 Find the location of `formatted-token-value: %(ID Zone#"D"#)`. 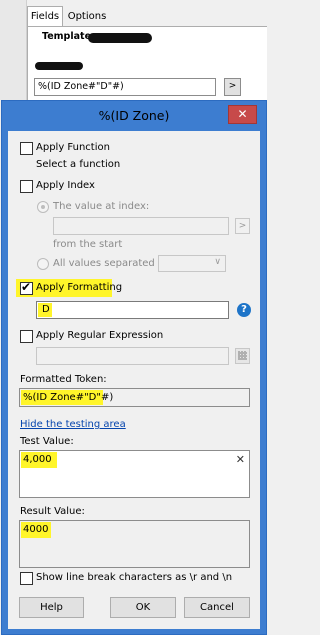

formatted-token-value: %(ID Zone#"D"#) is located at coordinates (68, 397).